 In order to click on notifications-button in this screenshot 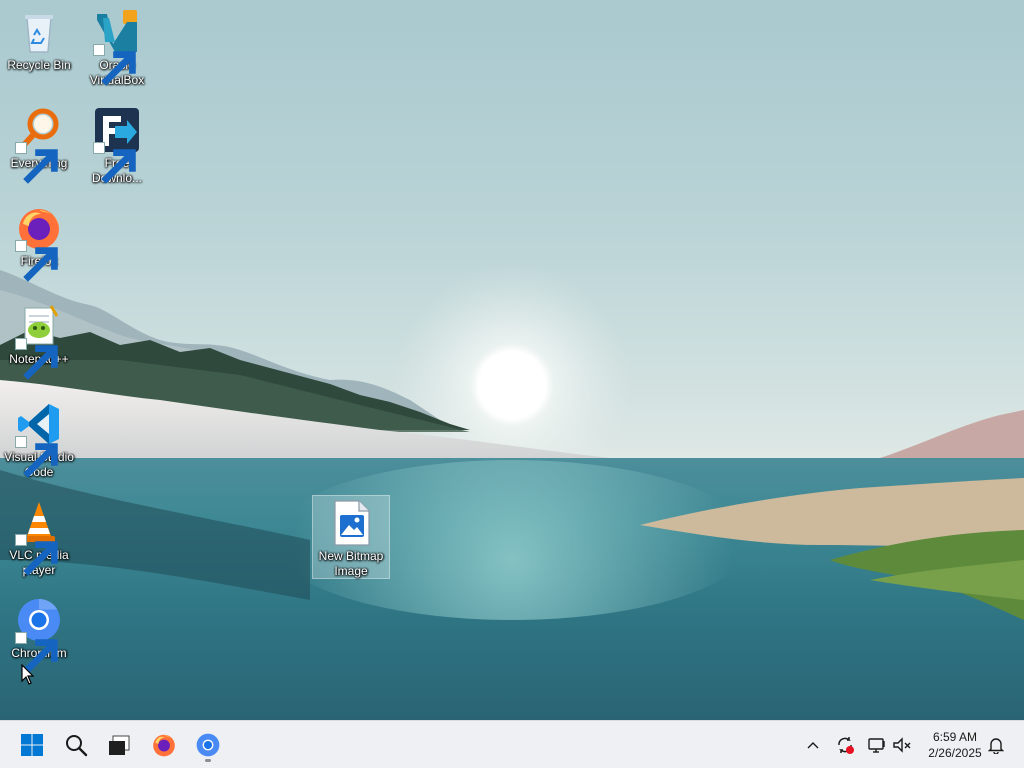, I will do `click(996, 745)`.